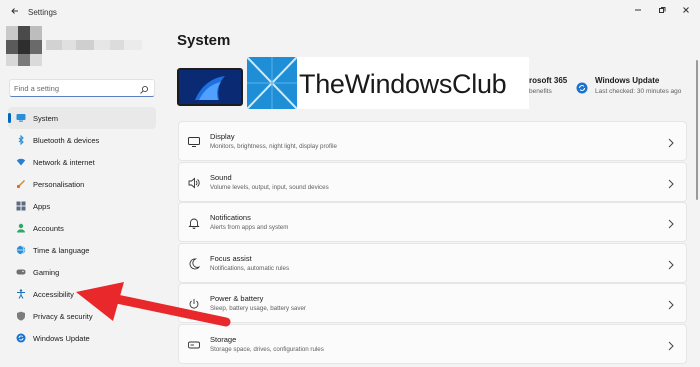  I want to click on sidebar-item-network-internet: Network & internet, so click(82, 162).